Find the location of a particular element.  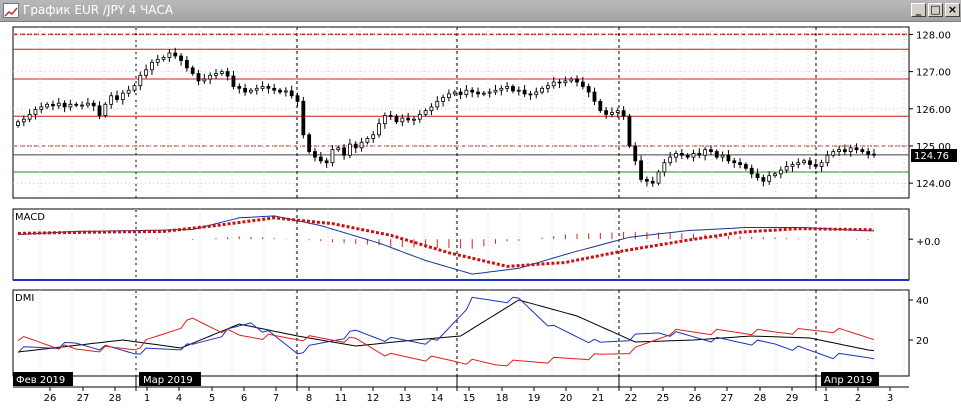

date-tick-label: 22 is located at coordinates (631, 398).